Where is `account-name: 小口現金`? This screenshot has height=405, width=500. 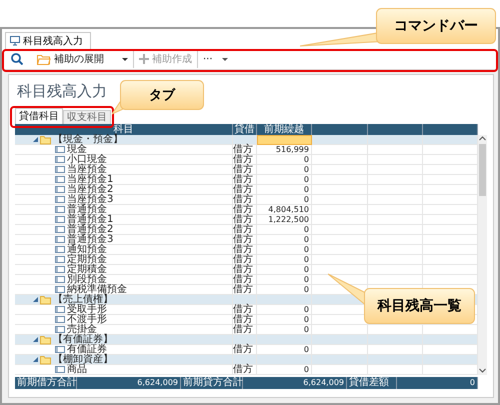
account-name: 小口現金 is located at coordinates (87, 159).